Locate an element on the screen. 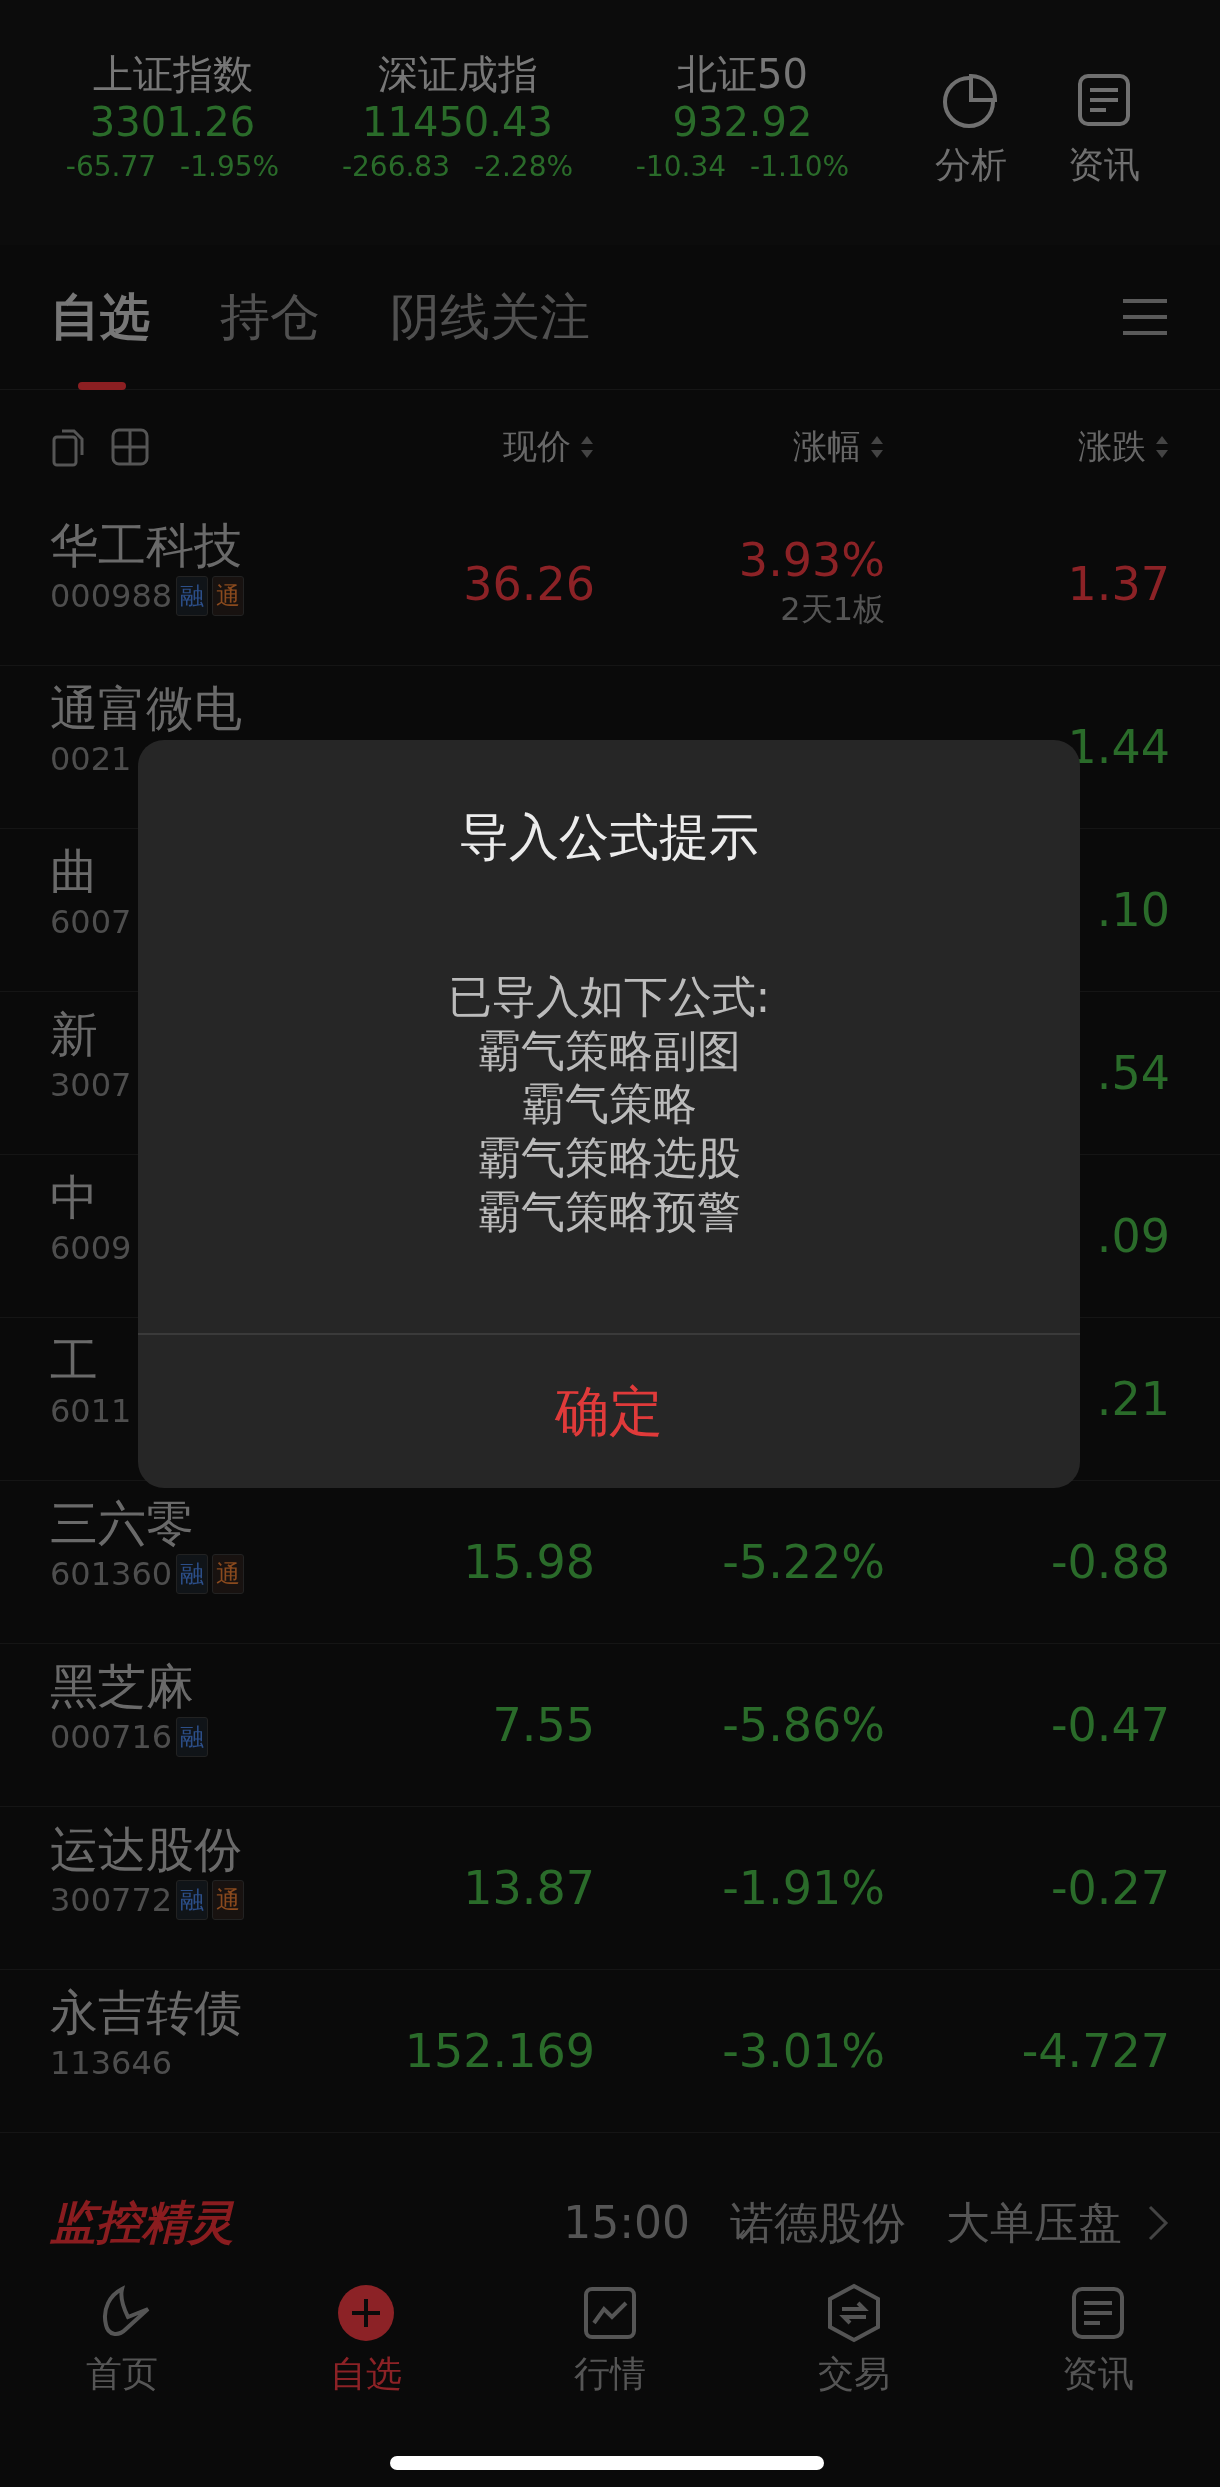  change-cell-text: 1.44 is located at coordinates (1118, 747).